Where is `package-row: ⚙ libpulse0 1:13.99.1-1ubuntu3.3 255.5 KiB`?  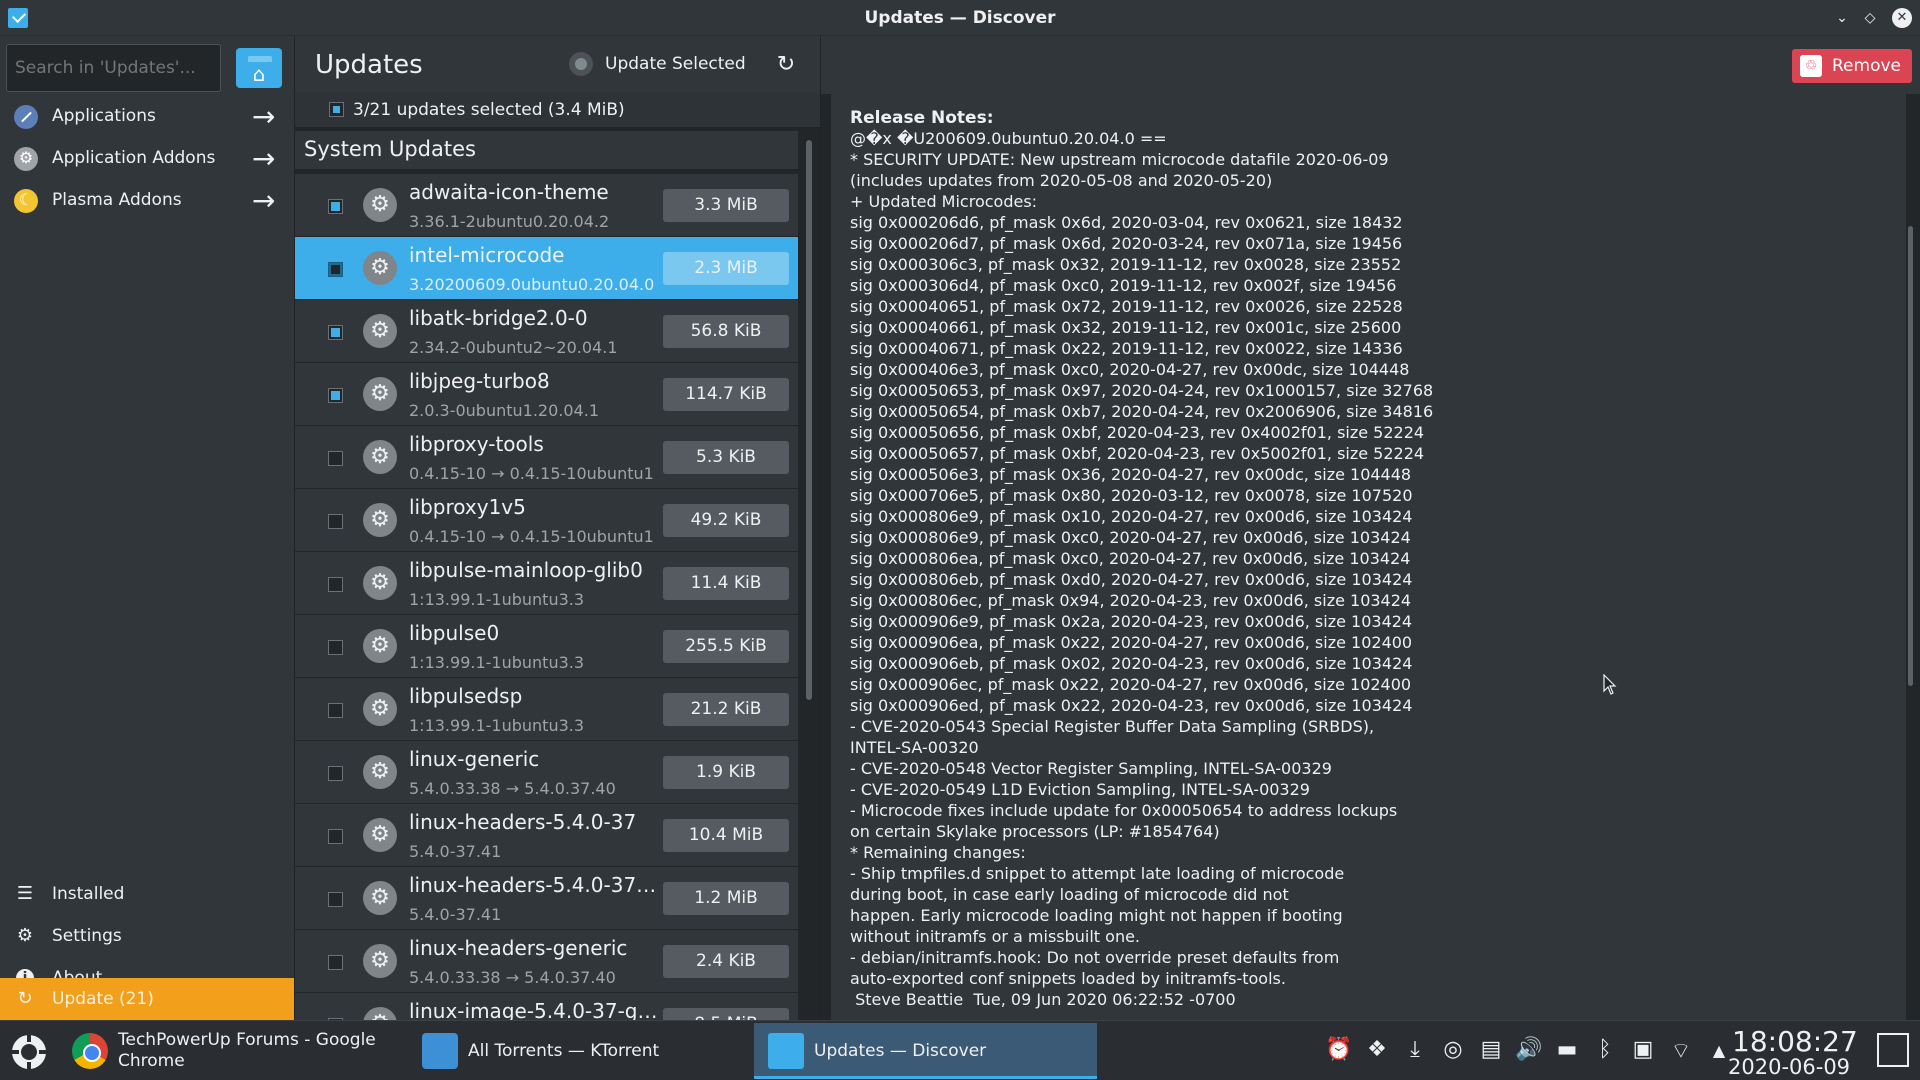
package-row: ⚙ libpulse0 1:13.99.1-1ubuntu3.3 255.5 KiB is located at coordinates (546, 646).